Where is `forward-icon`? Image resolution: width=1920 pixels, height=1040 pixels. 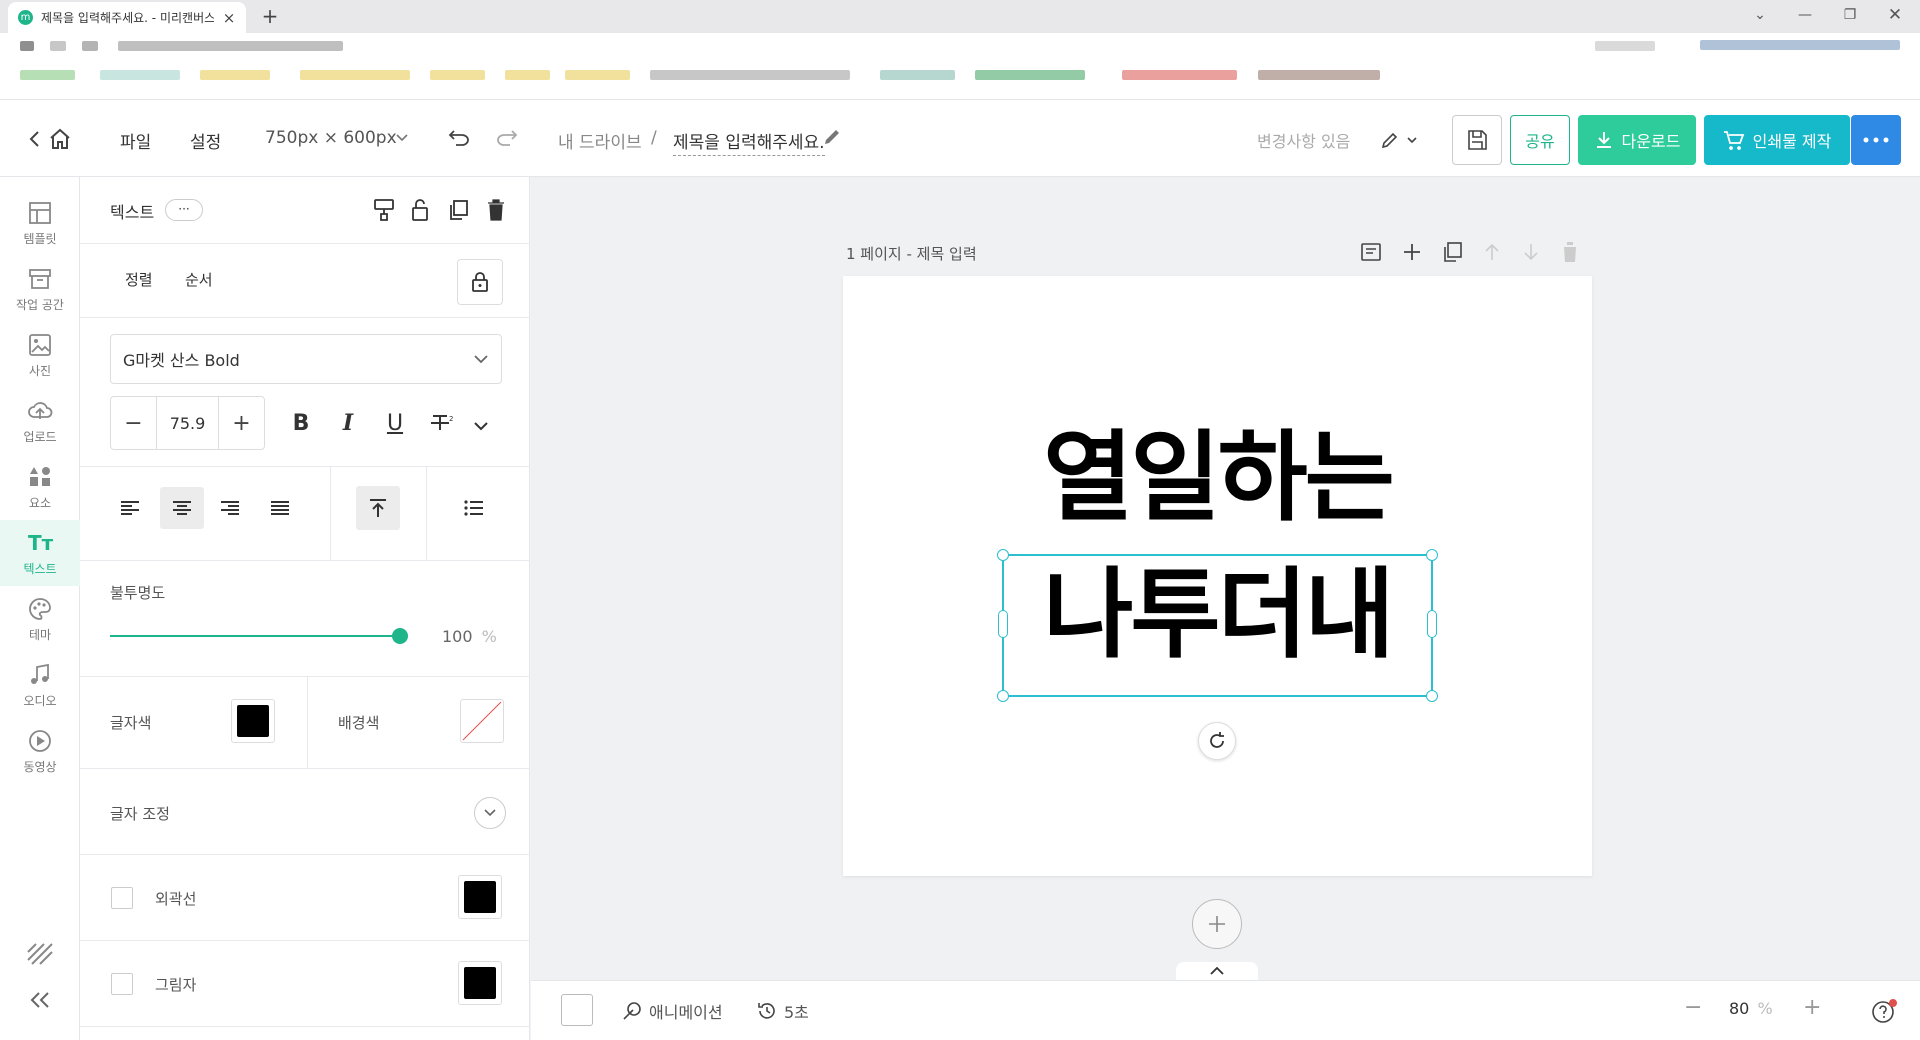 forward-icon is located at coordinates (58, 46).